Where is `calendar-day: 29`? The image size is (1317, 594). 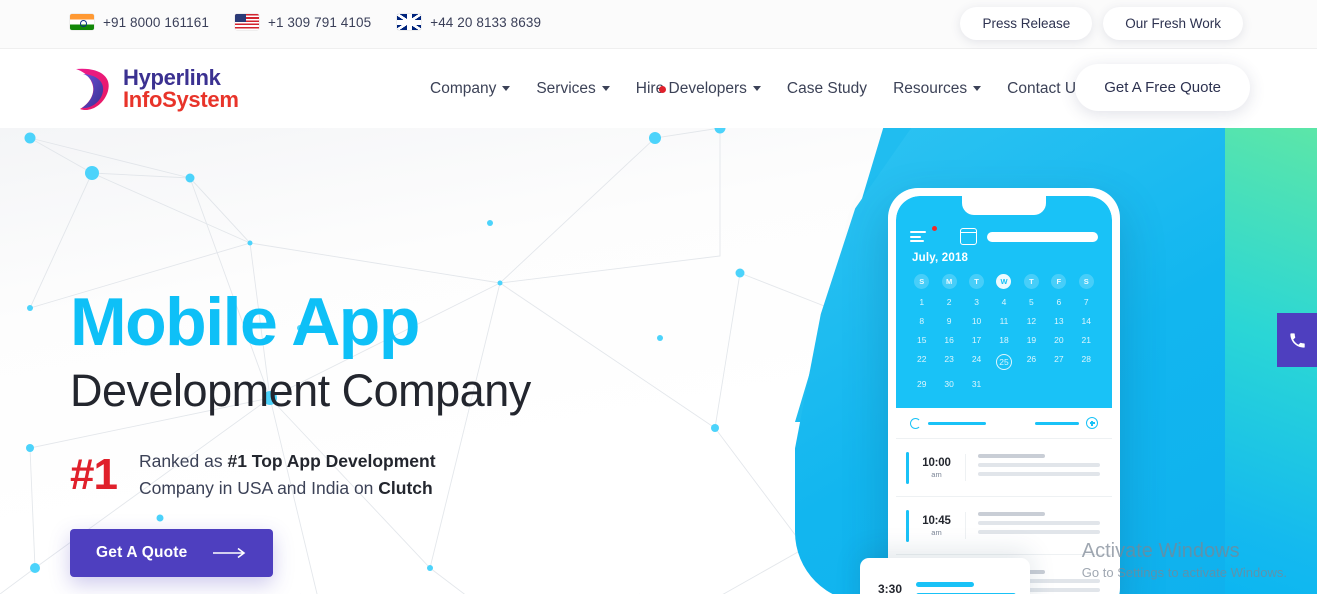
calendar-day: 29 is located at coordinates (921, 383).